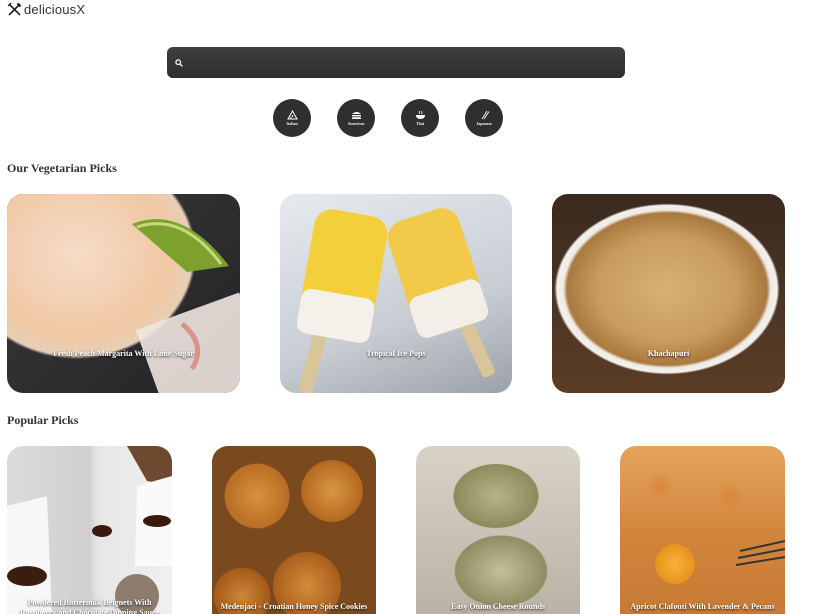 The height and width of the screenshot is (614, 824). What do you see at coordinates (419, 123) in the screenshot?
I see `category-label: Thai` at bounding box center [419, 123].